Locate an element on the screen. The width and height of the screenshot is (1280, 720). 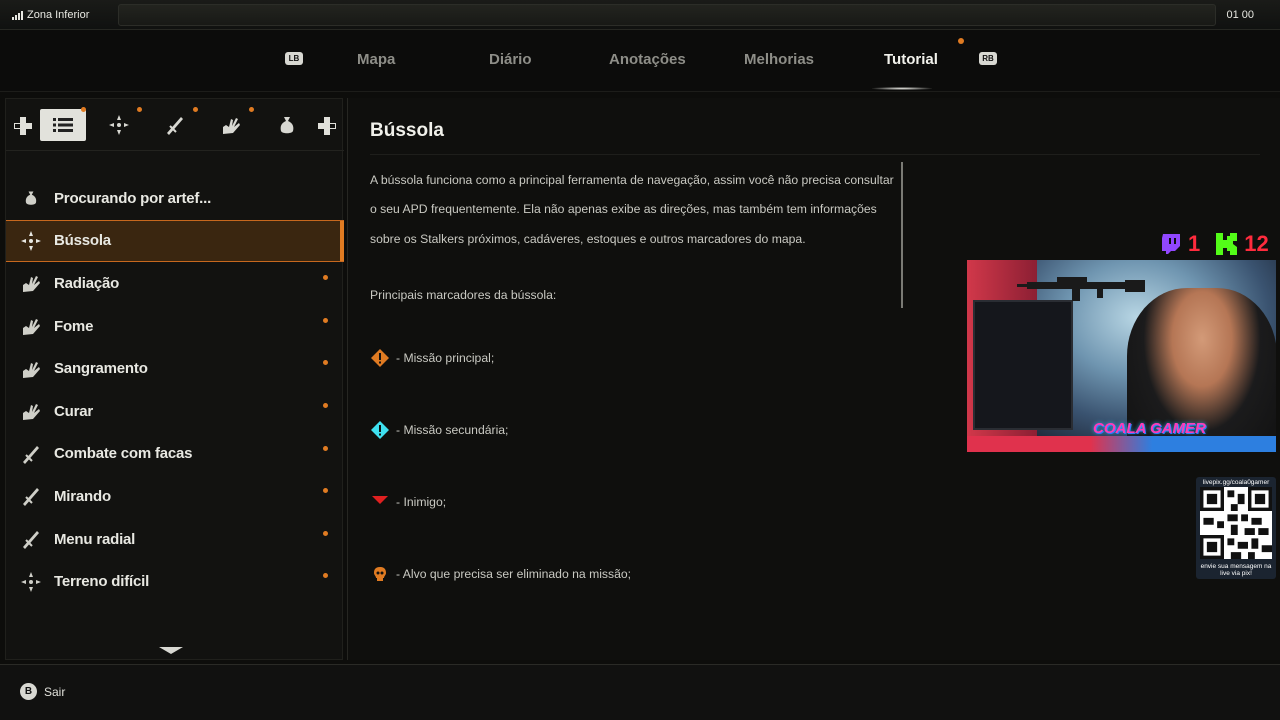
dpad-left-icon is located at coordinates (23, 126).